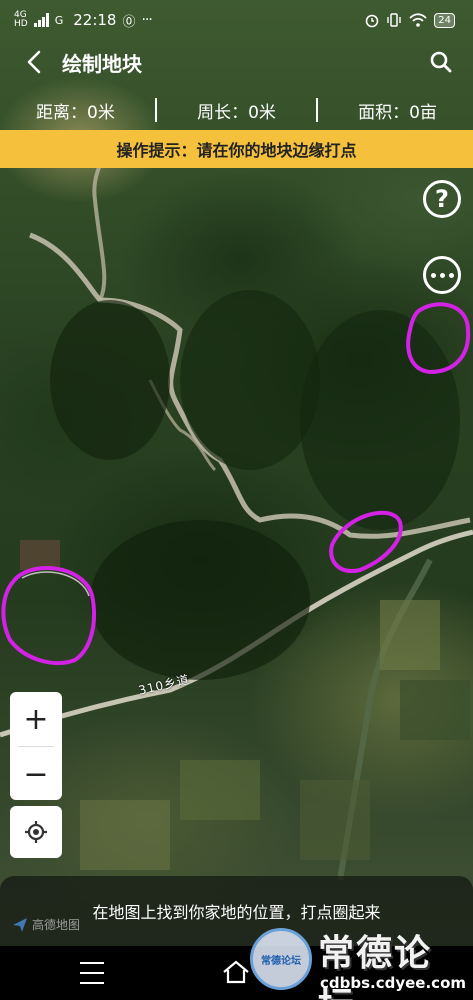  What do you see at coordinates (21, 24) in the screenshot?
I see `network-sub-label: HD` at bounding box center [21, 24].